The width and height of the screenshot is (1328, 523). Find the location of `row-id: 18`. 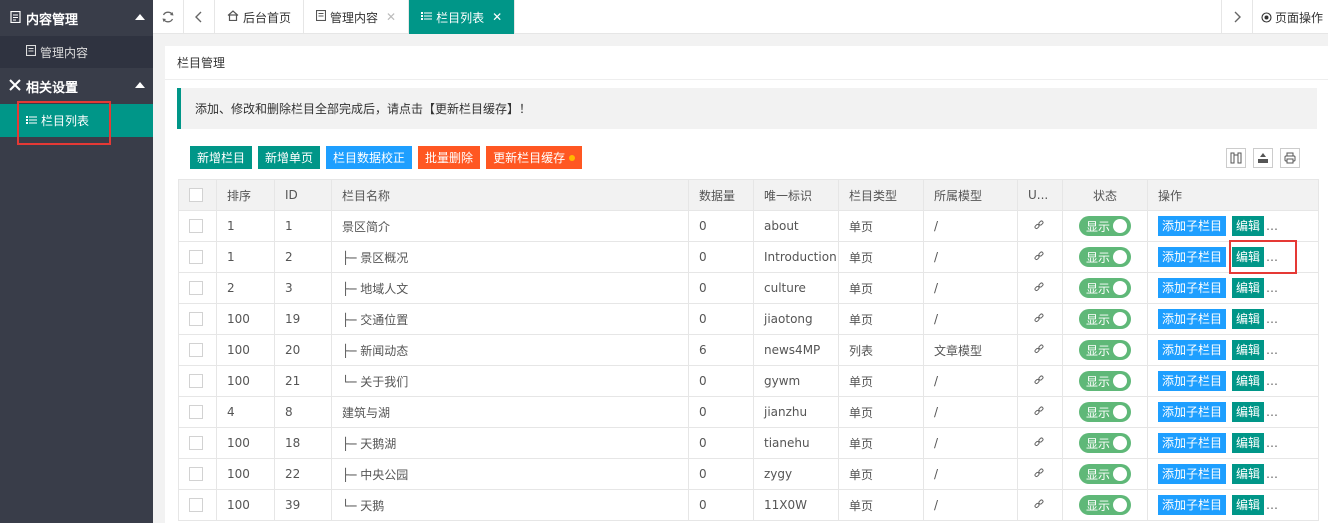

row-id: 18 is located at coordinates (303, 443).